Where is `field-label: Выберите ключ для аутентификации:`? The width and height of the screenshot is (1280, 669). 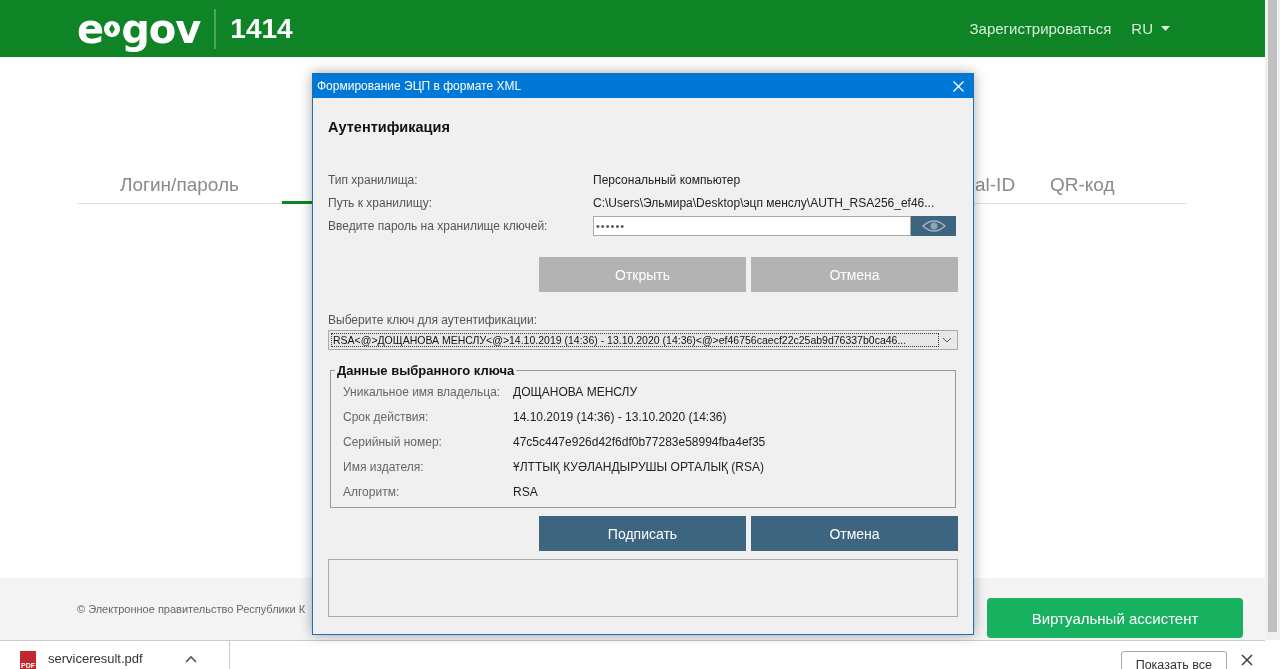
field-label: Выберите ключ для аутентификации: is located at coordinates (433, 320).